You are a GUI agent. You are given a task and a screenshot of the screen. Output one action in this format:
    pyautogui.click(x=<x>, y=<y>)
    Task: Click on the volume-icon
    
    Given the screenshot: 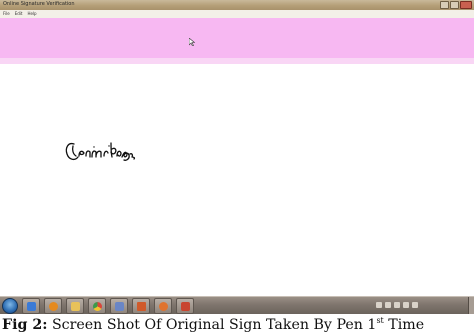 What is the action you would take?
    pyautogui.click(x=406, y=305)
    